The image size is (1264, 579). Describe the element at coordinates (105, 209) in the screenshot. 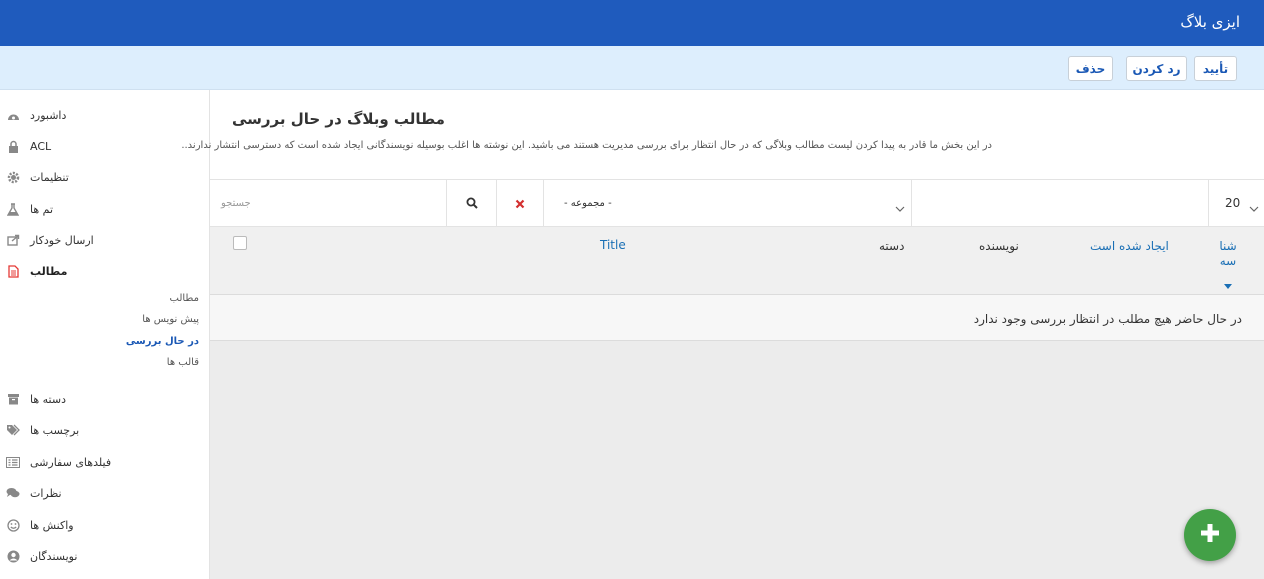

I see `sidebar-item-themes: تم ها` at that location.